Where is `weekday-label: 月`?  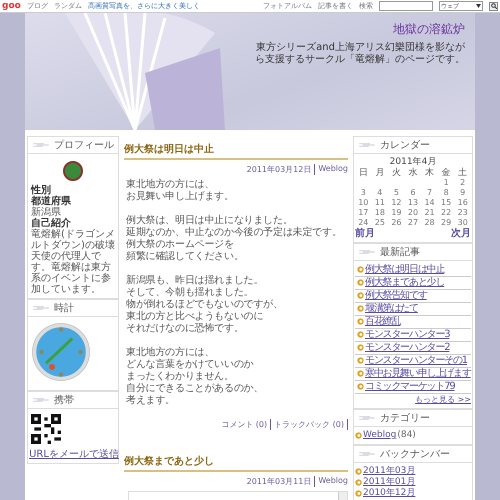
weekday-label: 月 is located at coordinates (380, 173).